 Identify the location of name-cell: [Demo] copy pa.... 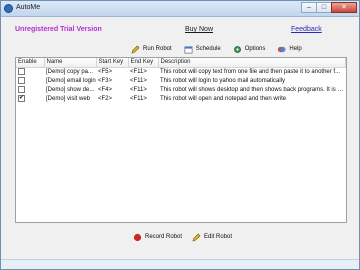
(70, 71).